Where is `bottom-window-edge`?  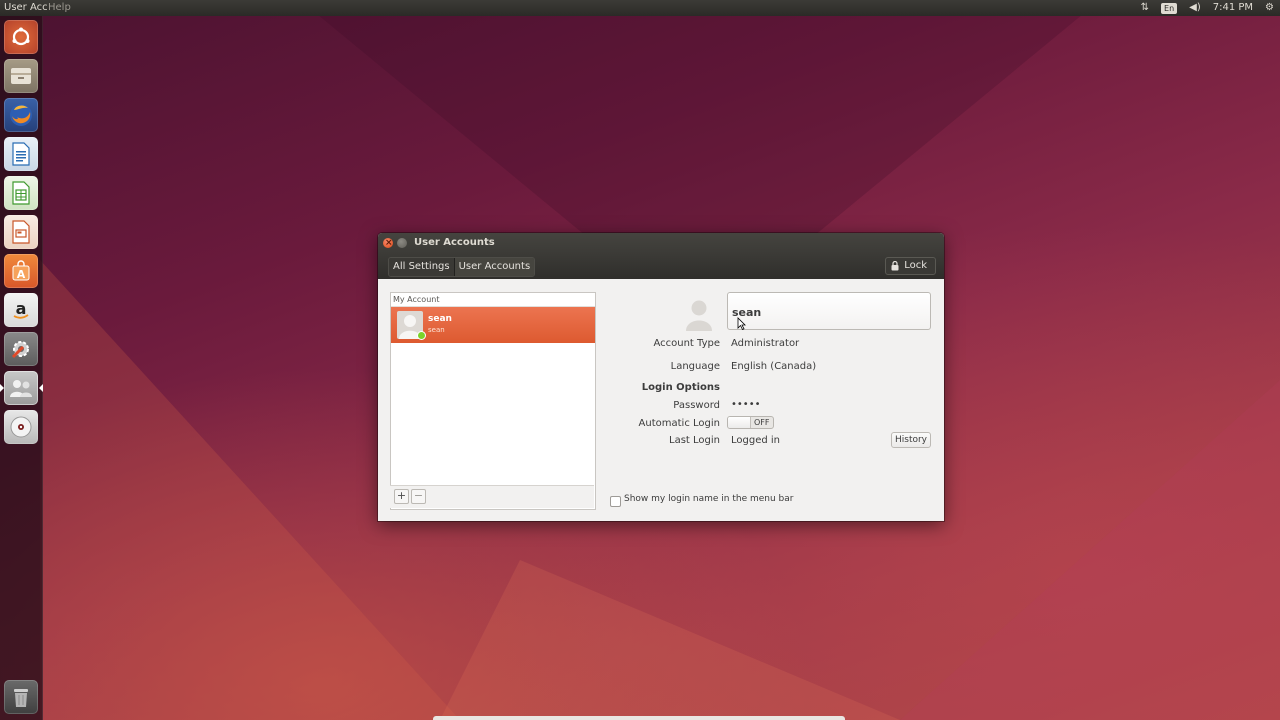
bottom-window-edge is located at coordinates (639, 718).